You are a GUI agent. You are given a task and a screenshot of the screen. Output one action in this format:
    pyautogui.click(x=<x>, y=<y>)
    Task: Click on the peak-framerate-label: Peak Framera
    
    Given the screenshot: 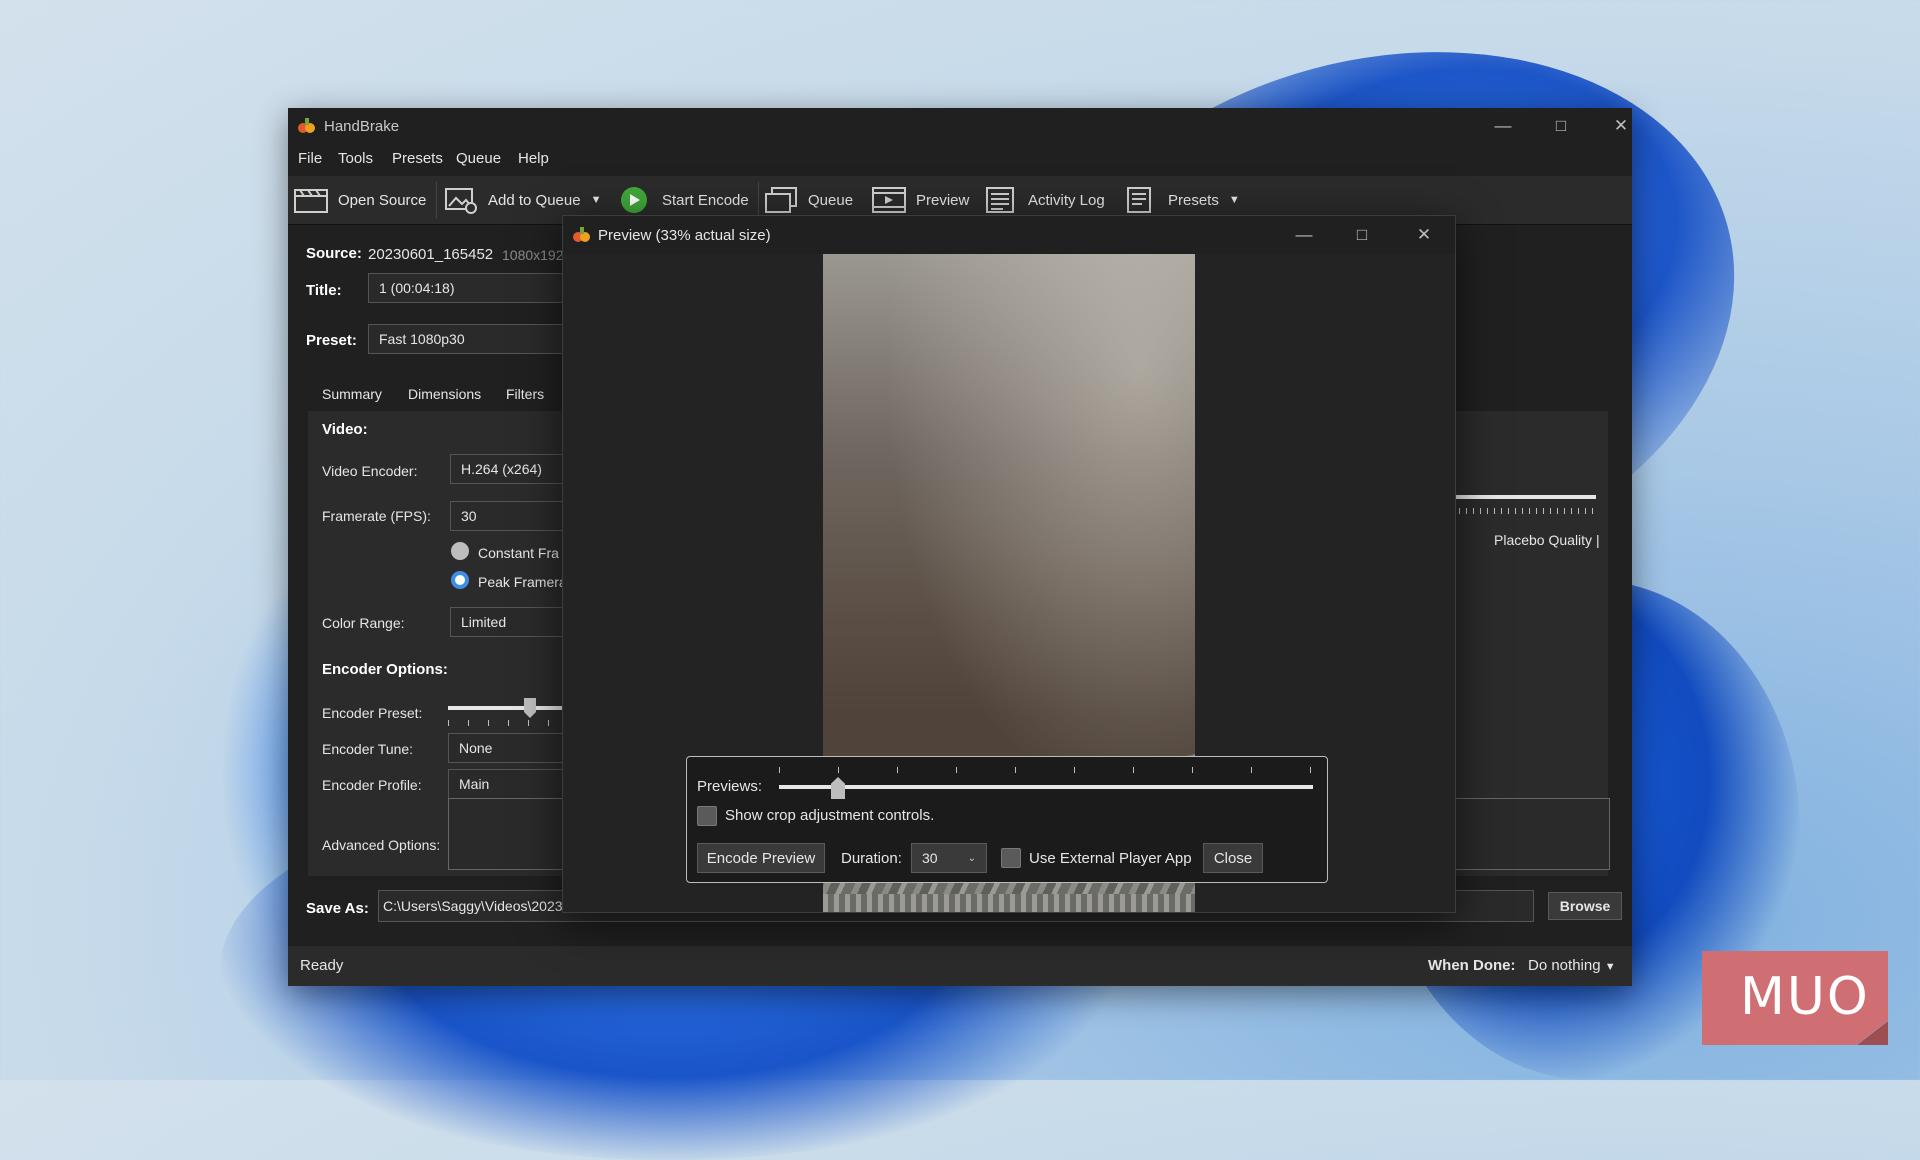 What is the action you would take?
    pyautogui.click(x=522, y=582)
    